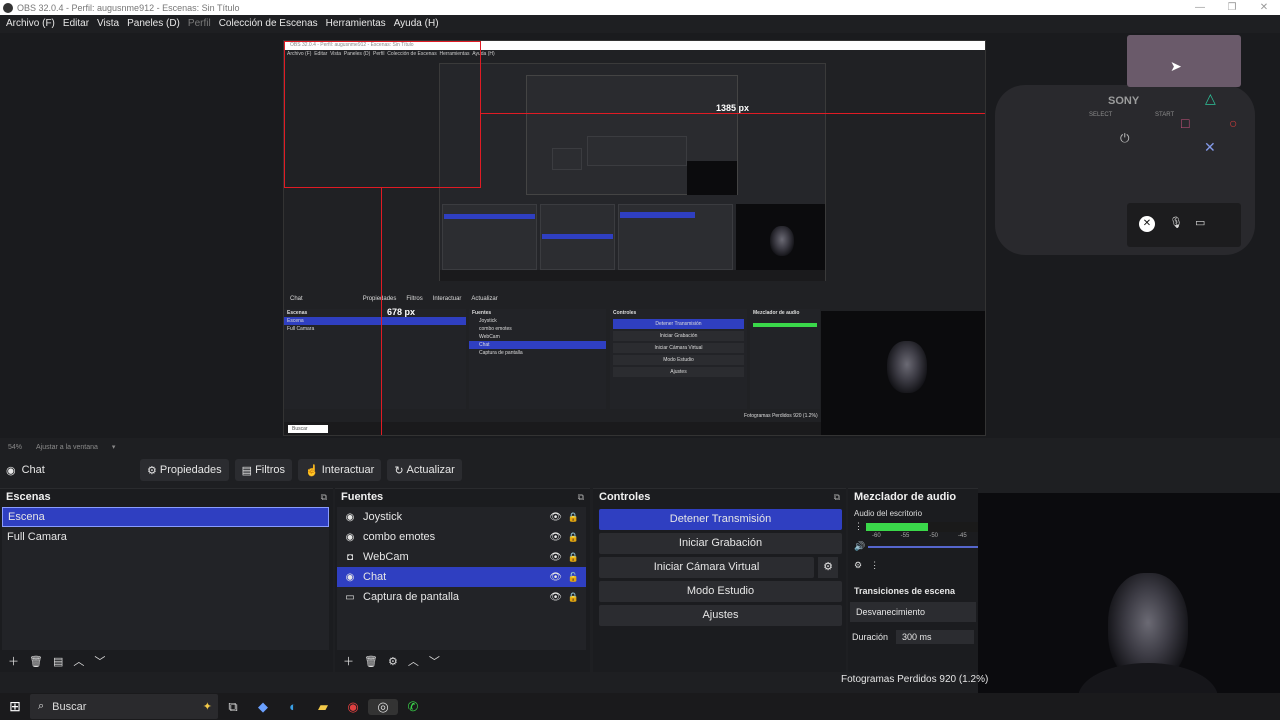  I want to click on speaker-icon: 🔊, so click(861, 546).